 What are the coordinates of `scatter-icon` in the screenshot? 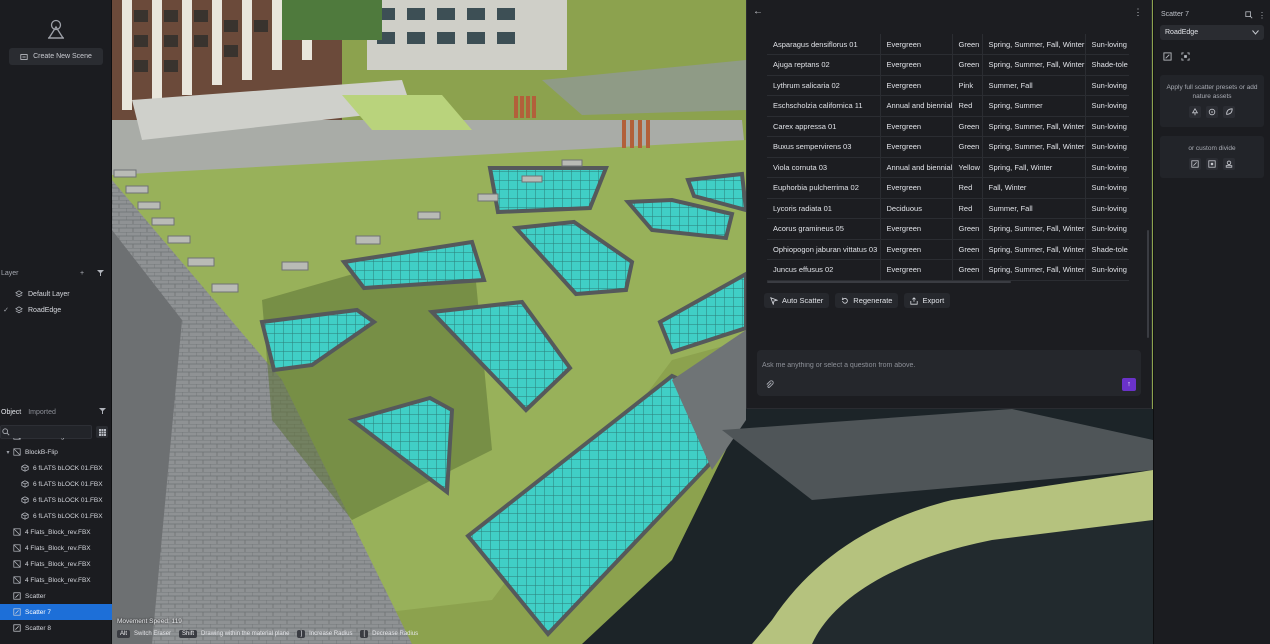 It's located at (17, 628).